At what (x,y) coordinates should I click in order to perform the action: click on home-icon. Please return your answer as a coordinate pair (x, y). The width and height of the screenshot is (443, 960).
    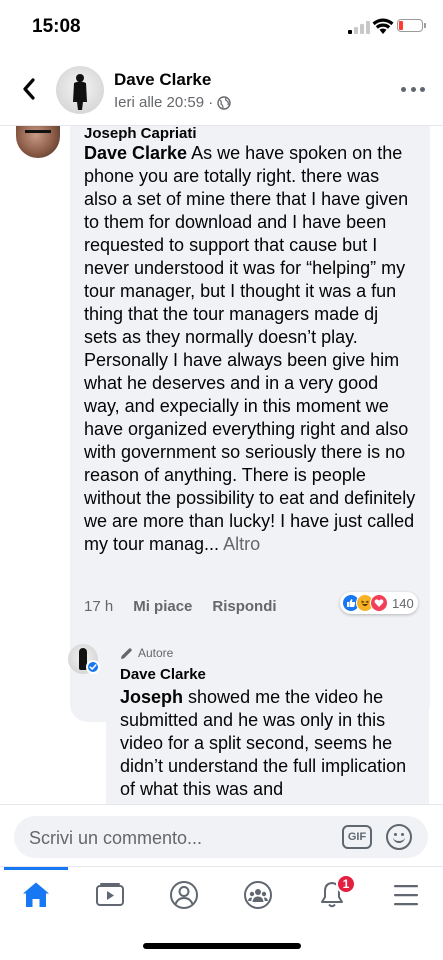
    Looking at the image, I should click on (36, 894).